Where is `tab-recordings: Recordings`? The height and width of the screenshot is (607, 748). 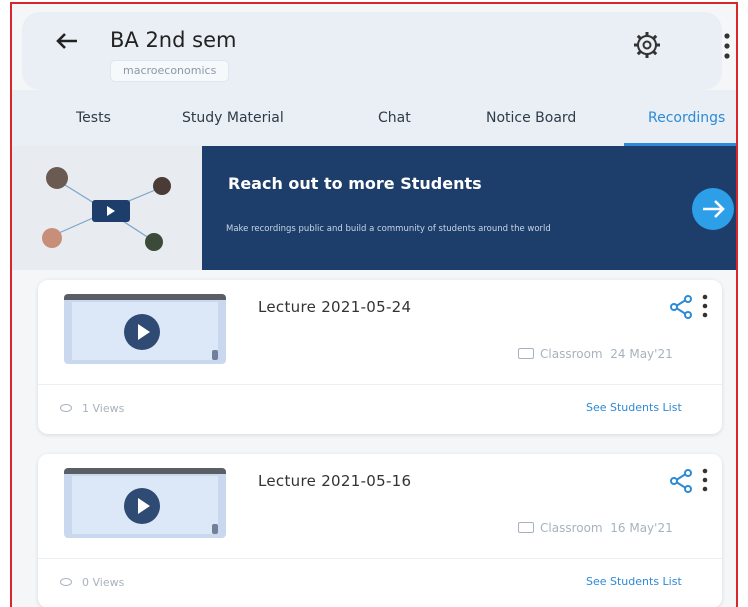
tab-recordings: Recordings is located at coordinates (686, 118).